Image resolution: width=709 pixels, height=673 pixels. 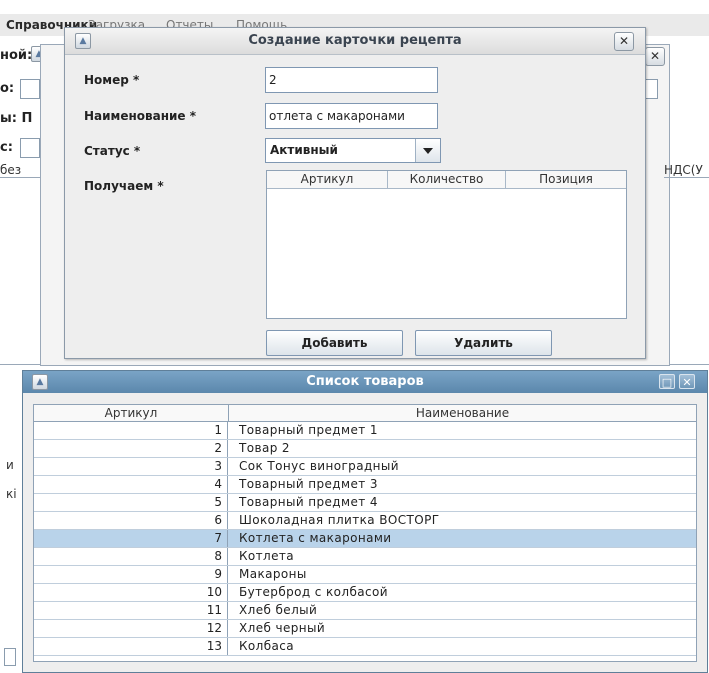 I want to click on table-row: 11 Хлеб белый, so click(x=365, y=611).